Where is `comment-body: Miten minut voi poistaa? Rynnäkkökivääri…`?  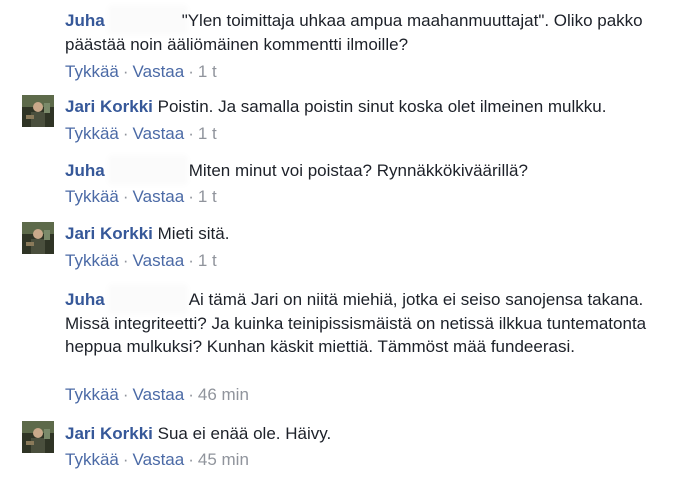 comment-body: Miten minut voi poistaa? Rynnäkkökivääri… is located at coordinates (358, 170).